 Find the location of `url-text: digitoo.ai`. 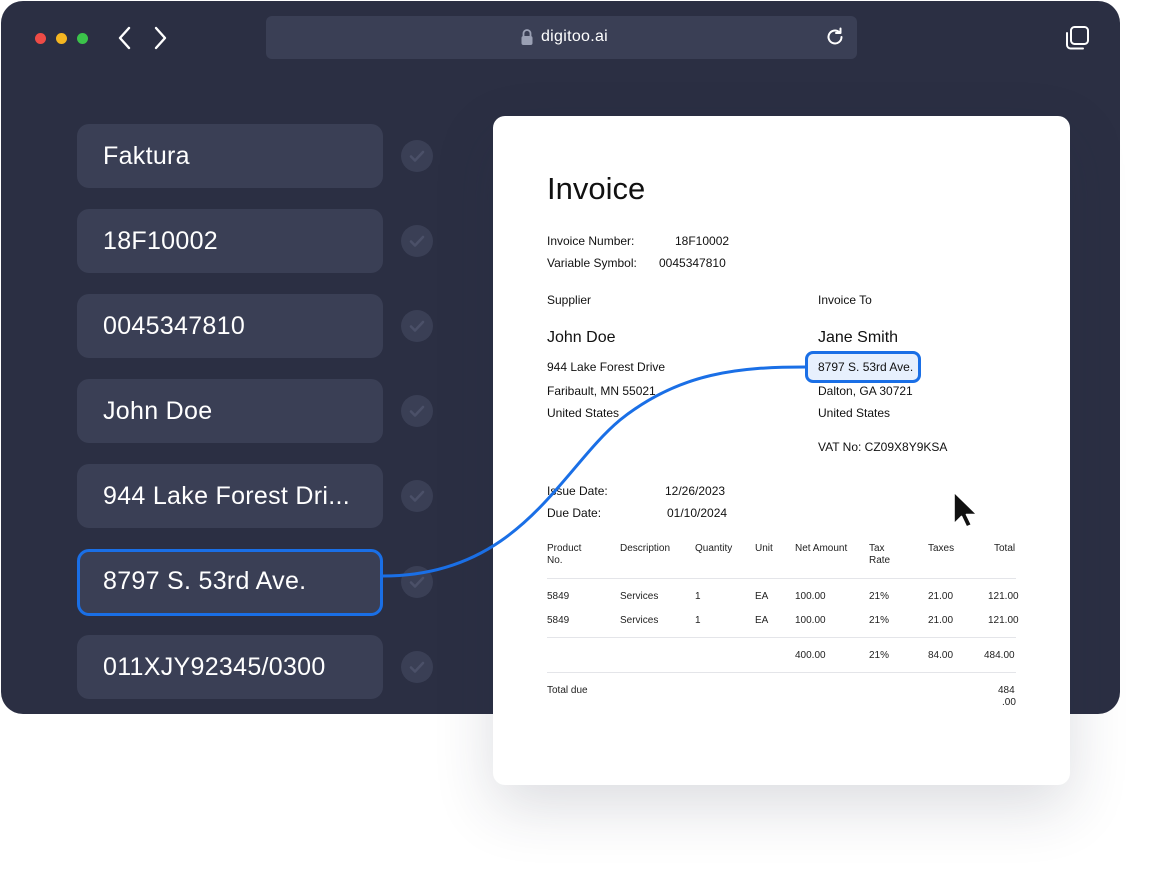

url-text: digitoo.ai is located at coordinates (574, 36).